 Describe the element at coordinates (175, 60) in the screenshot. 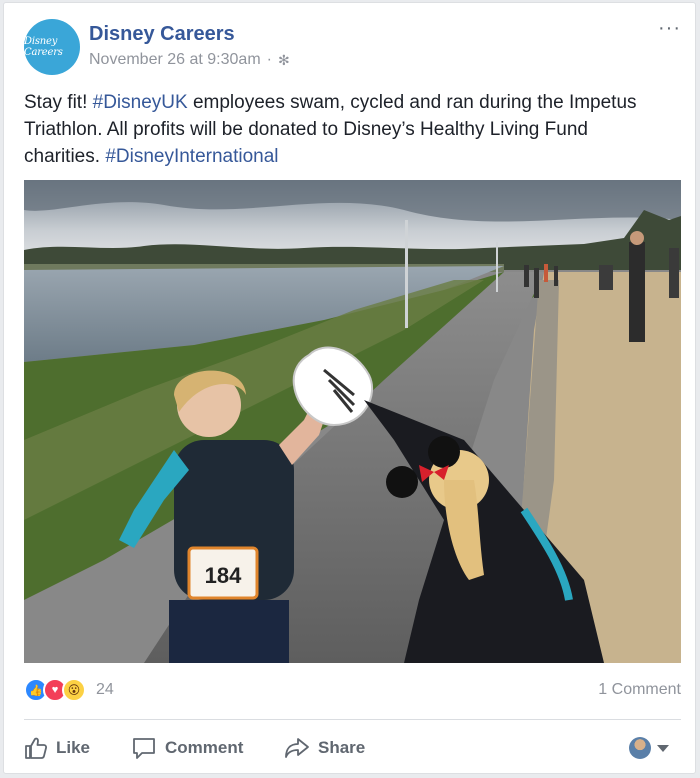

I see `post-timestamp: November 26 at 9:30am` at that location.